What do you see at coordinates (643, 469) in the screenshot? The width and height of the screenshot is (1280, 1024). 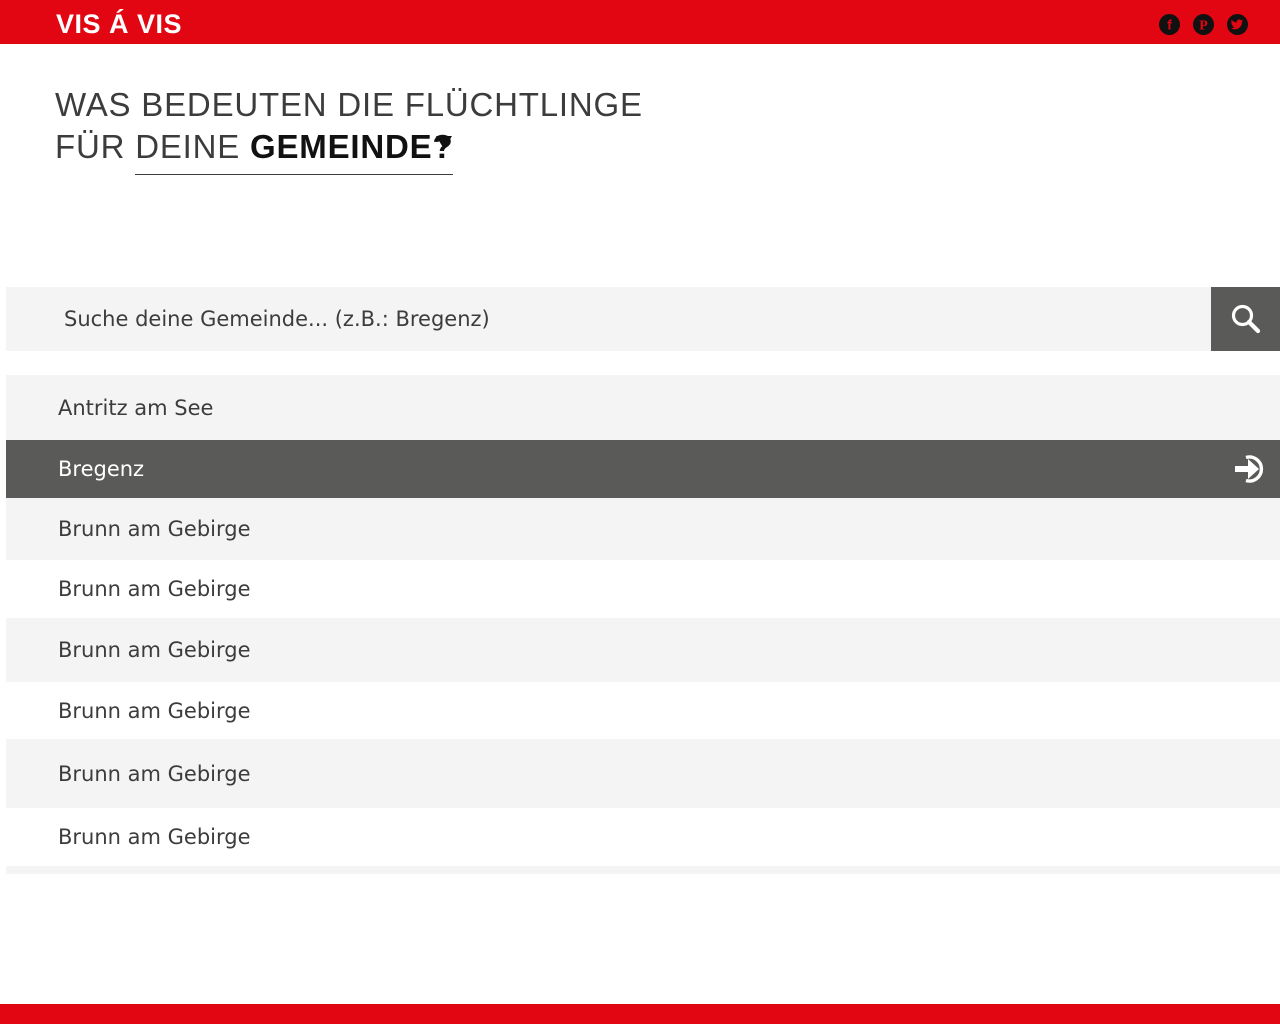 I see `list-item-selected: Bregenz` at bounding box center [643, 469].